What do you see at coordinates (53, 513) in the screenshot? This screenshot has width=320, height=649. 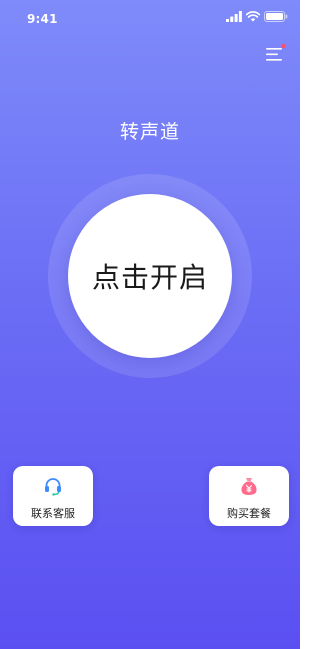 I see `contact-service-label: 联系客服` at bounding box center [53, 513].